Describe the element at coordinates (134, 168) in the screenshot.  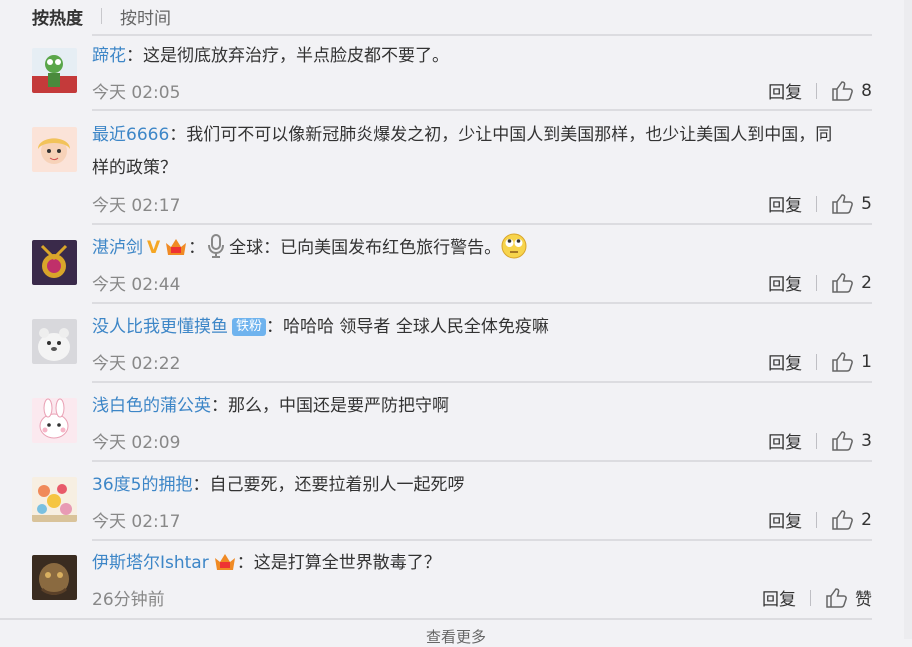
I see `comment-text-line2: 样的政策？` at that location.